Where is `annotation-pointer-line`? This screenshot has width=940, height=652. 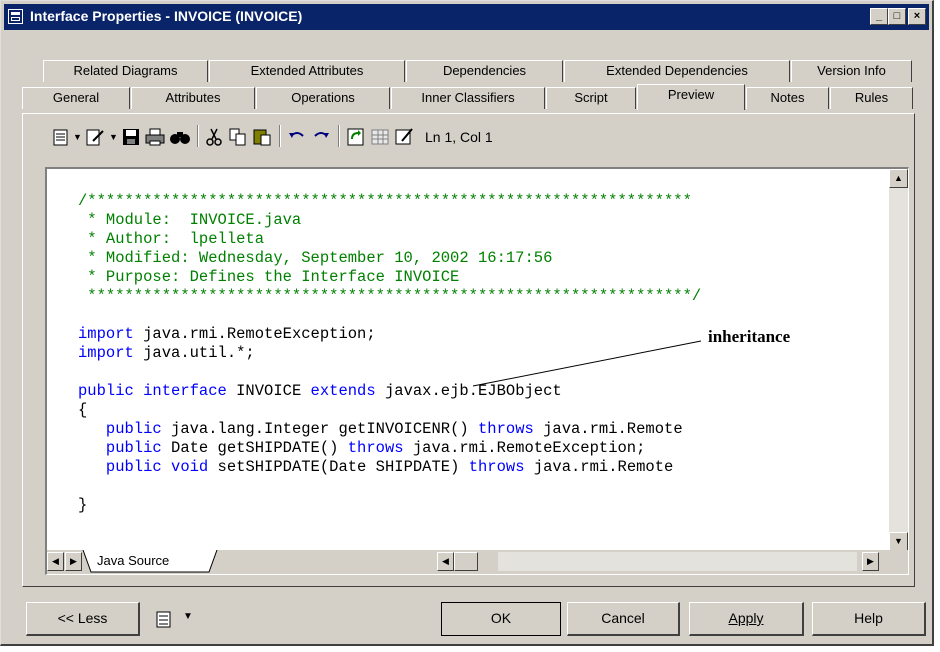
annotation-pointer-line is located at coordinates (587, 363).